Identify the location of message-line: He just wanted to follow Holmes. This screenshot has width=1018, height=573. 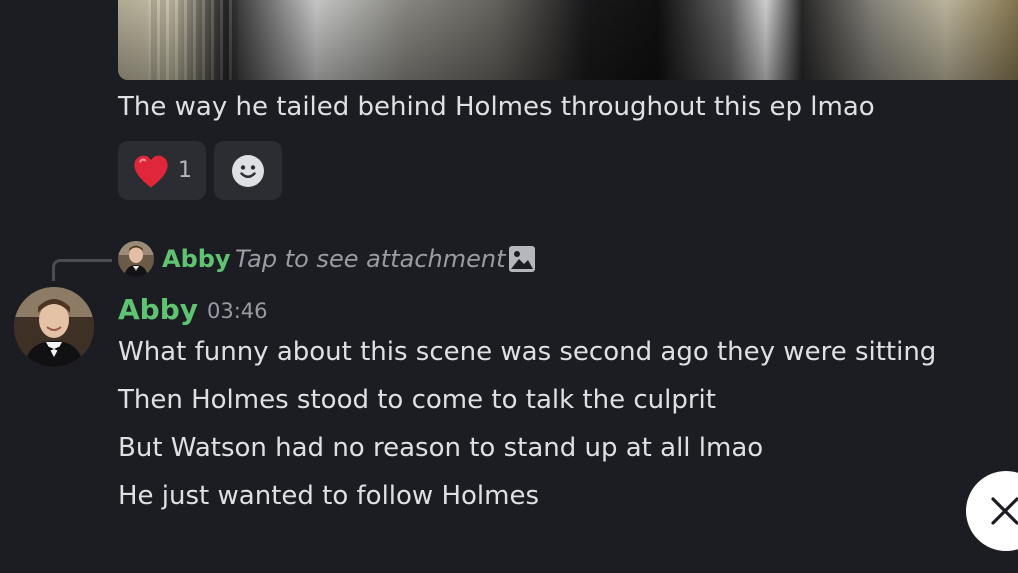
(329, 496).